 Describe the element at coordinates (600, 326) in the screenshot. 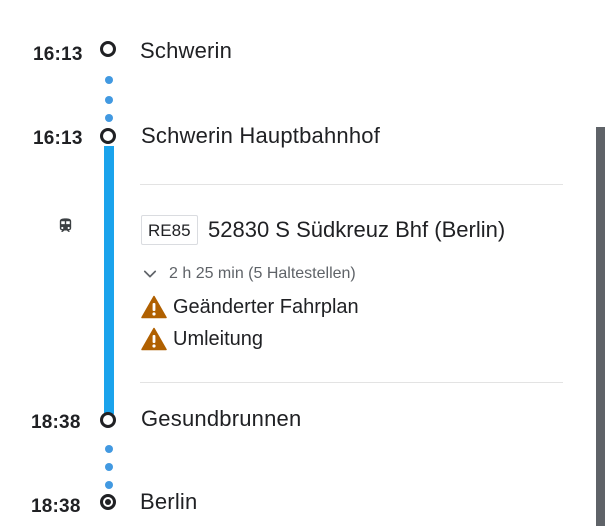

I see `scrollbar-thumb` at that location.